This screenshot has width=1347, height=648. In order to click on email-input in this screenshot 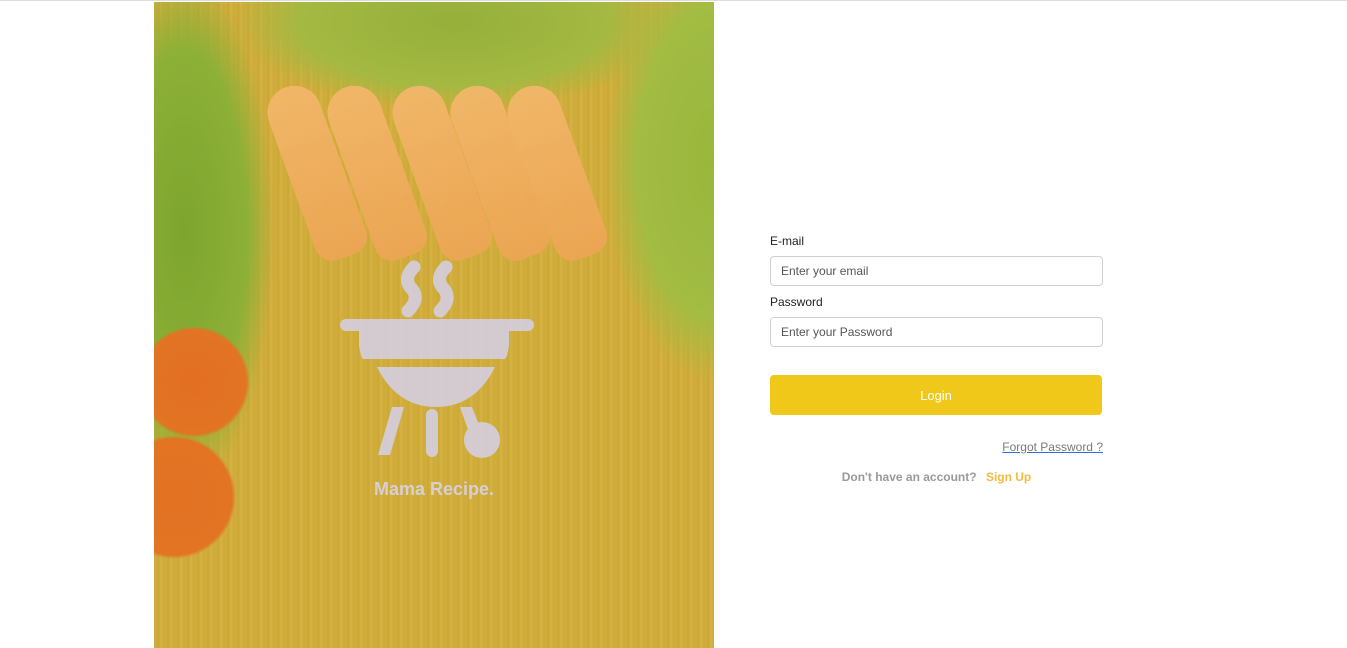, I will do `click(936, 271)`.